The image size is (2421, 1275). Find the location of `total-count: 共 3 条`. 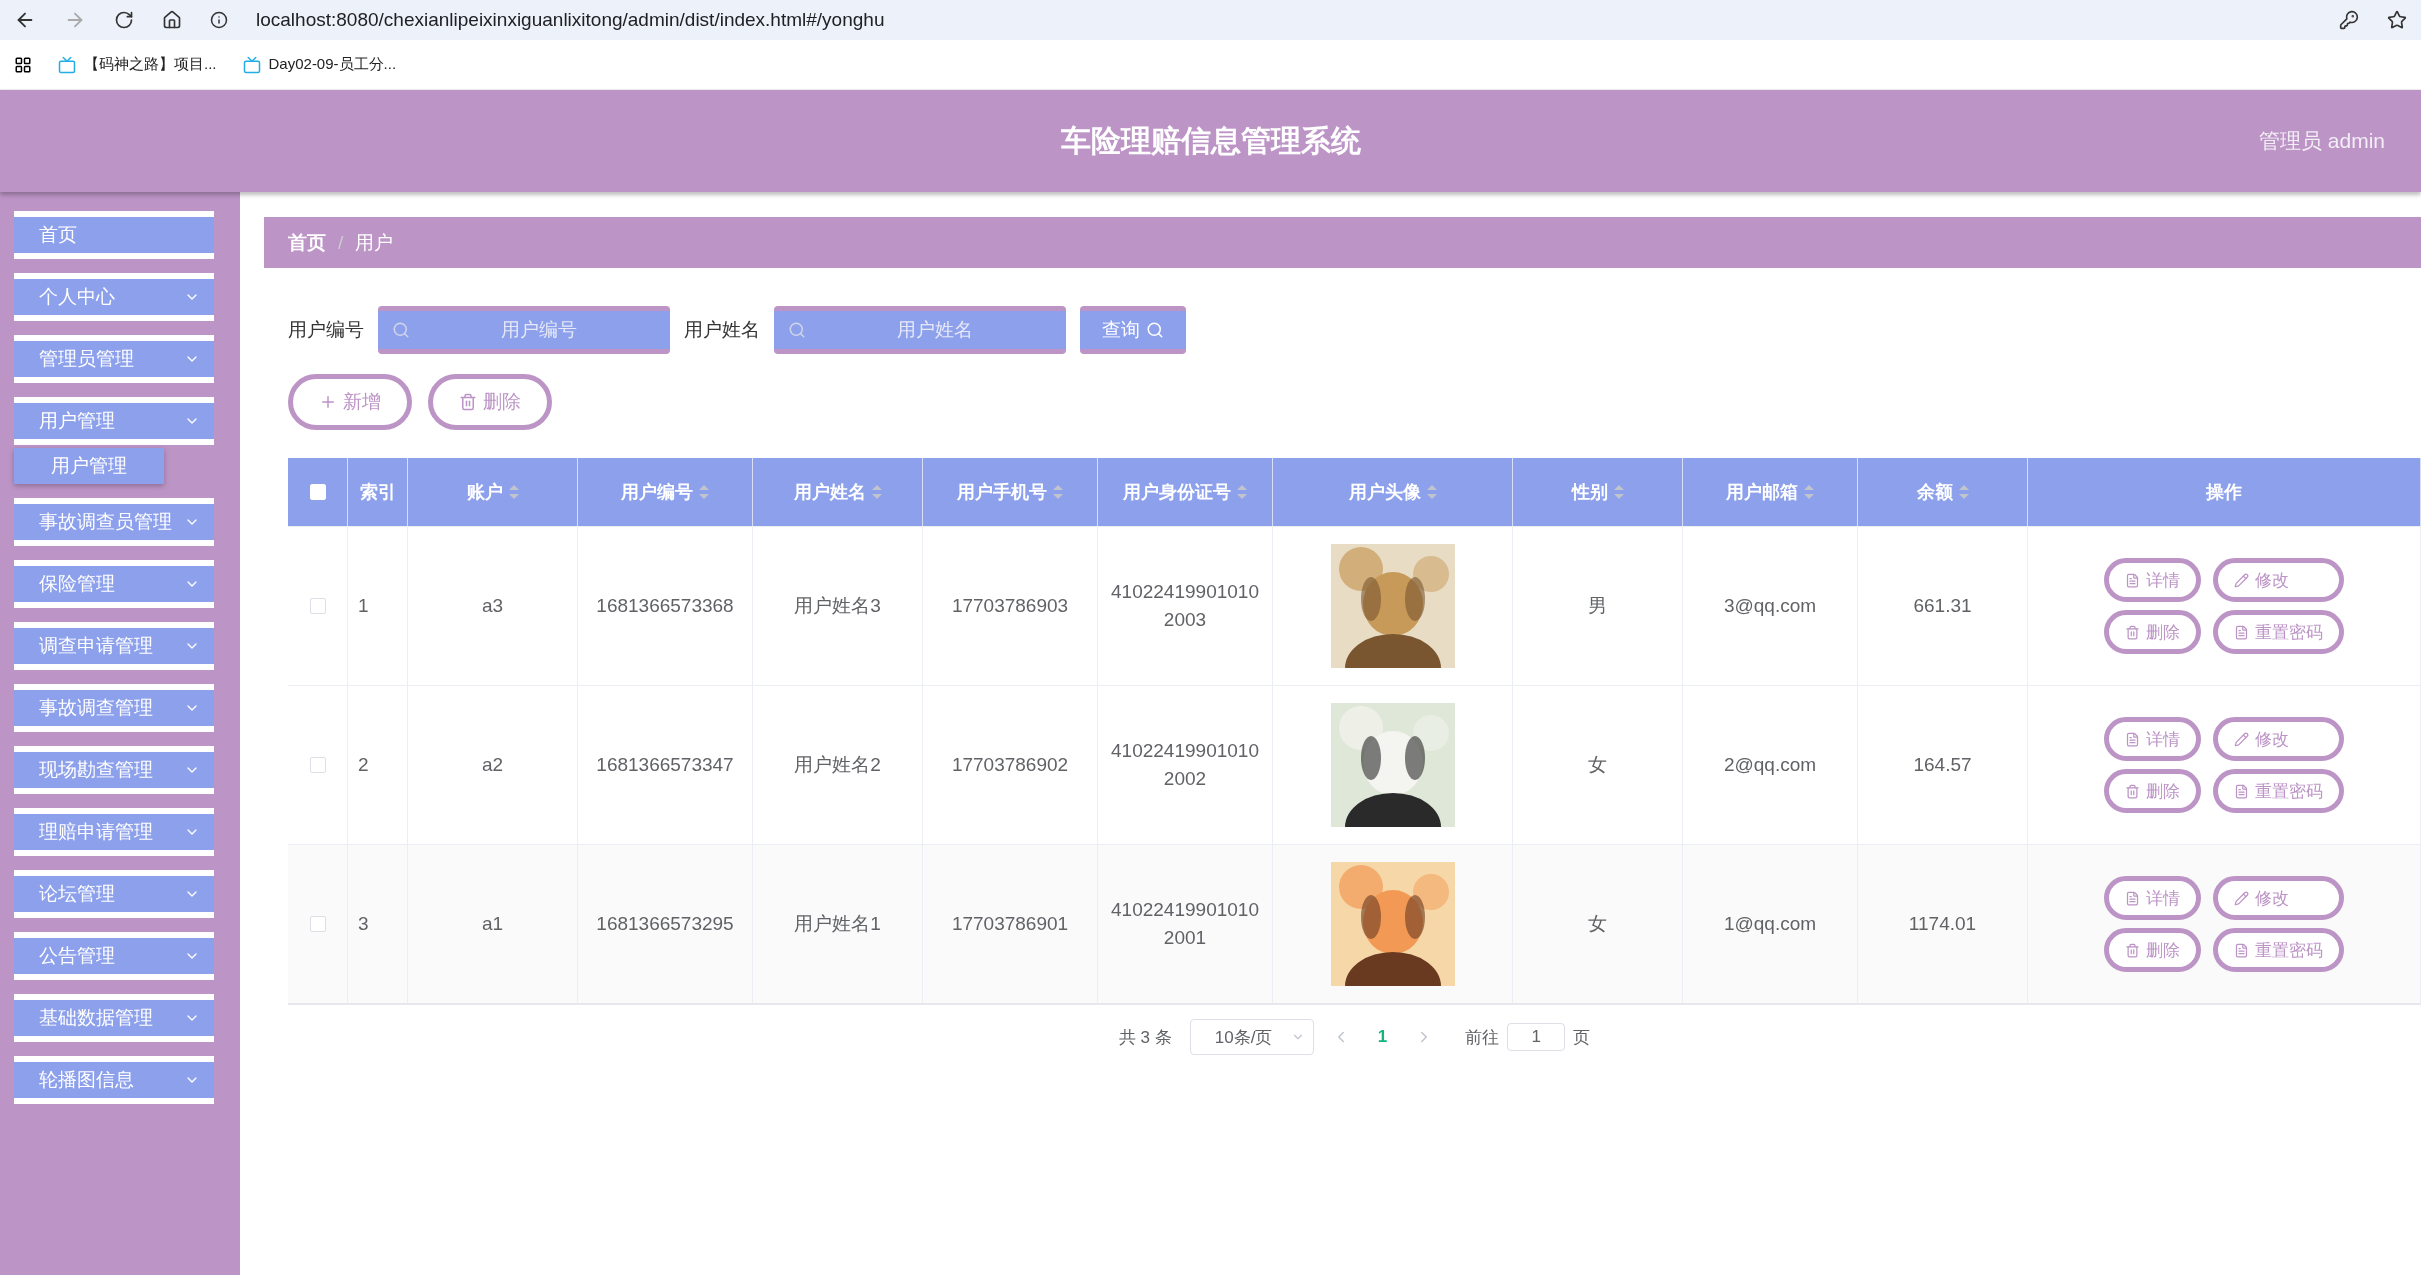

total-count: 共 3 条 is located at coordinates (1145, 1037).